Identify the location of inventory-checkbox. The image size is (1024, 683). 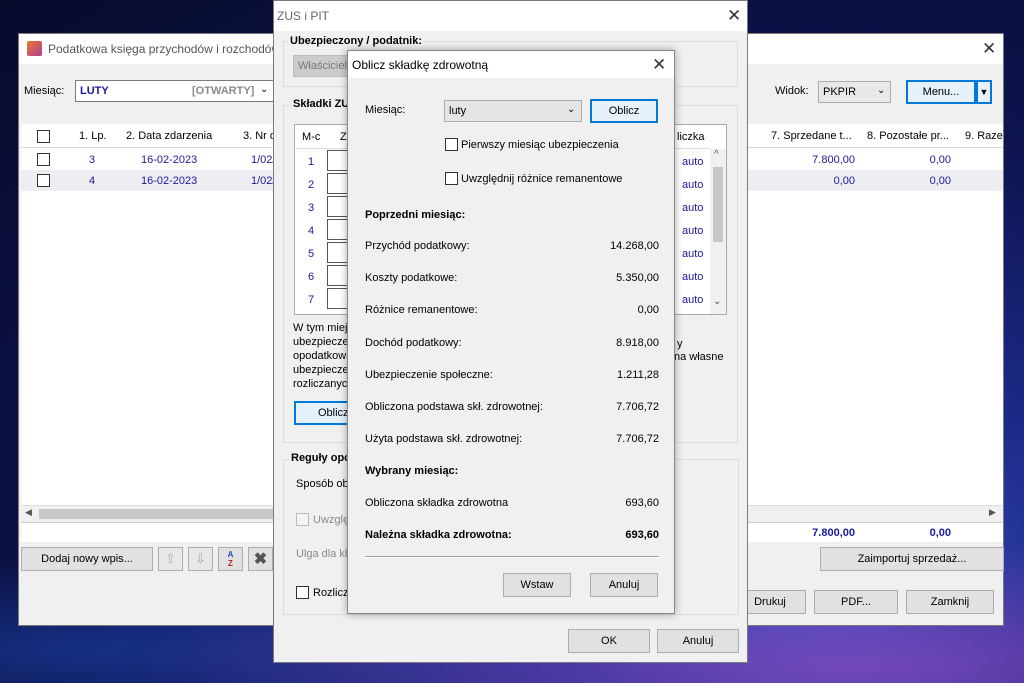
(451, 178).